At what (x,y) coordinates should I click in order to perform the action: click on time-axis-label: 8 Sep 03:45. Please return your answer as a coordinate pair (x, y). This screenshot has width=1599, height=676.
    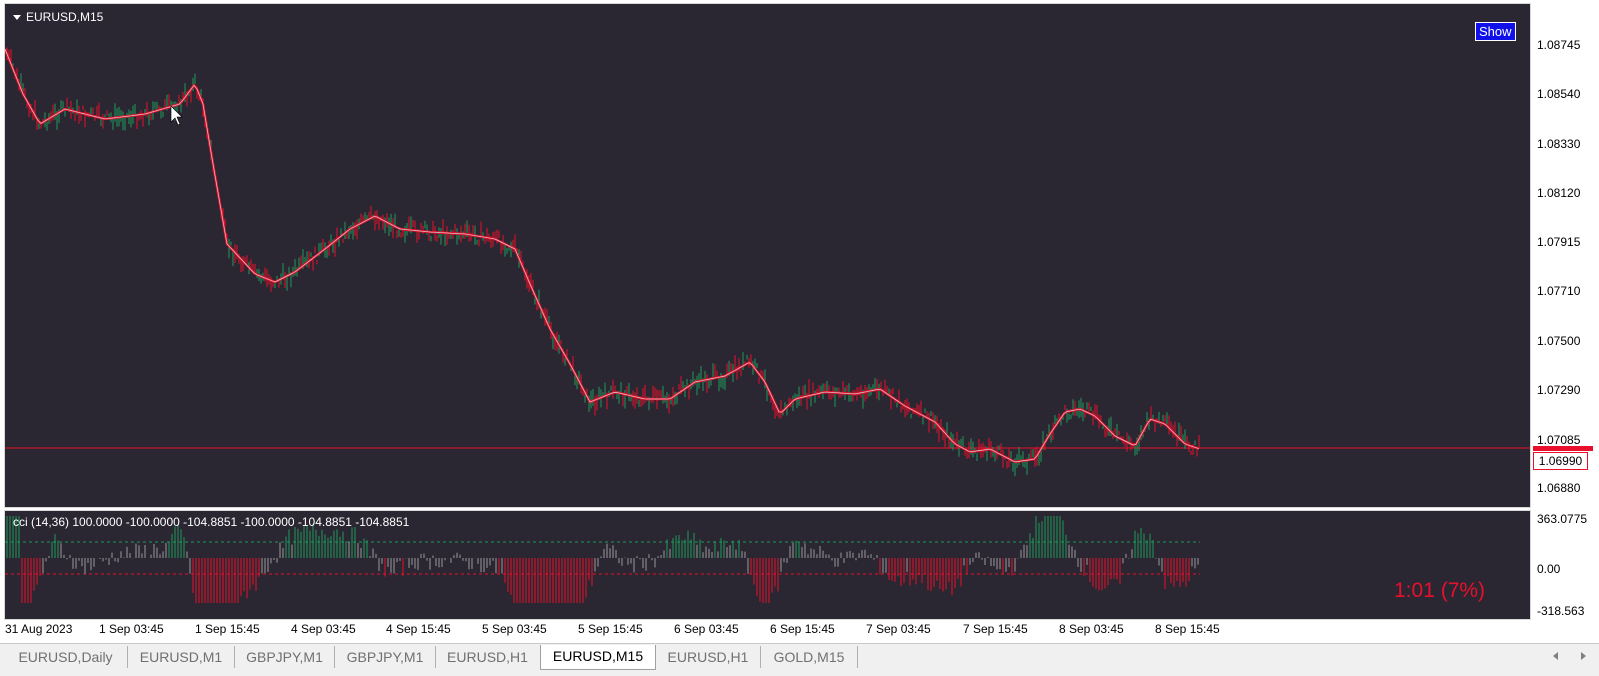
    Looking at the image, I should click on (1091, 629).